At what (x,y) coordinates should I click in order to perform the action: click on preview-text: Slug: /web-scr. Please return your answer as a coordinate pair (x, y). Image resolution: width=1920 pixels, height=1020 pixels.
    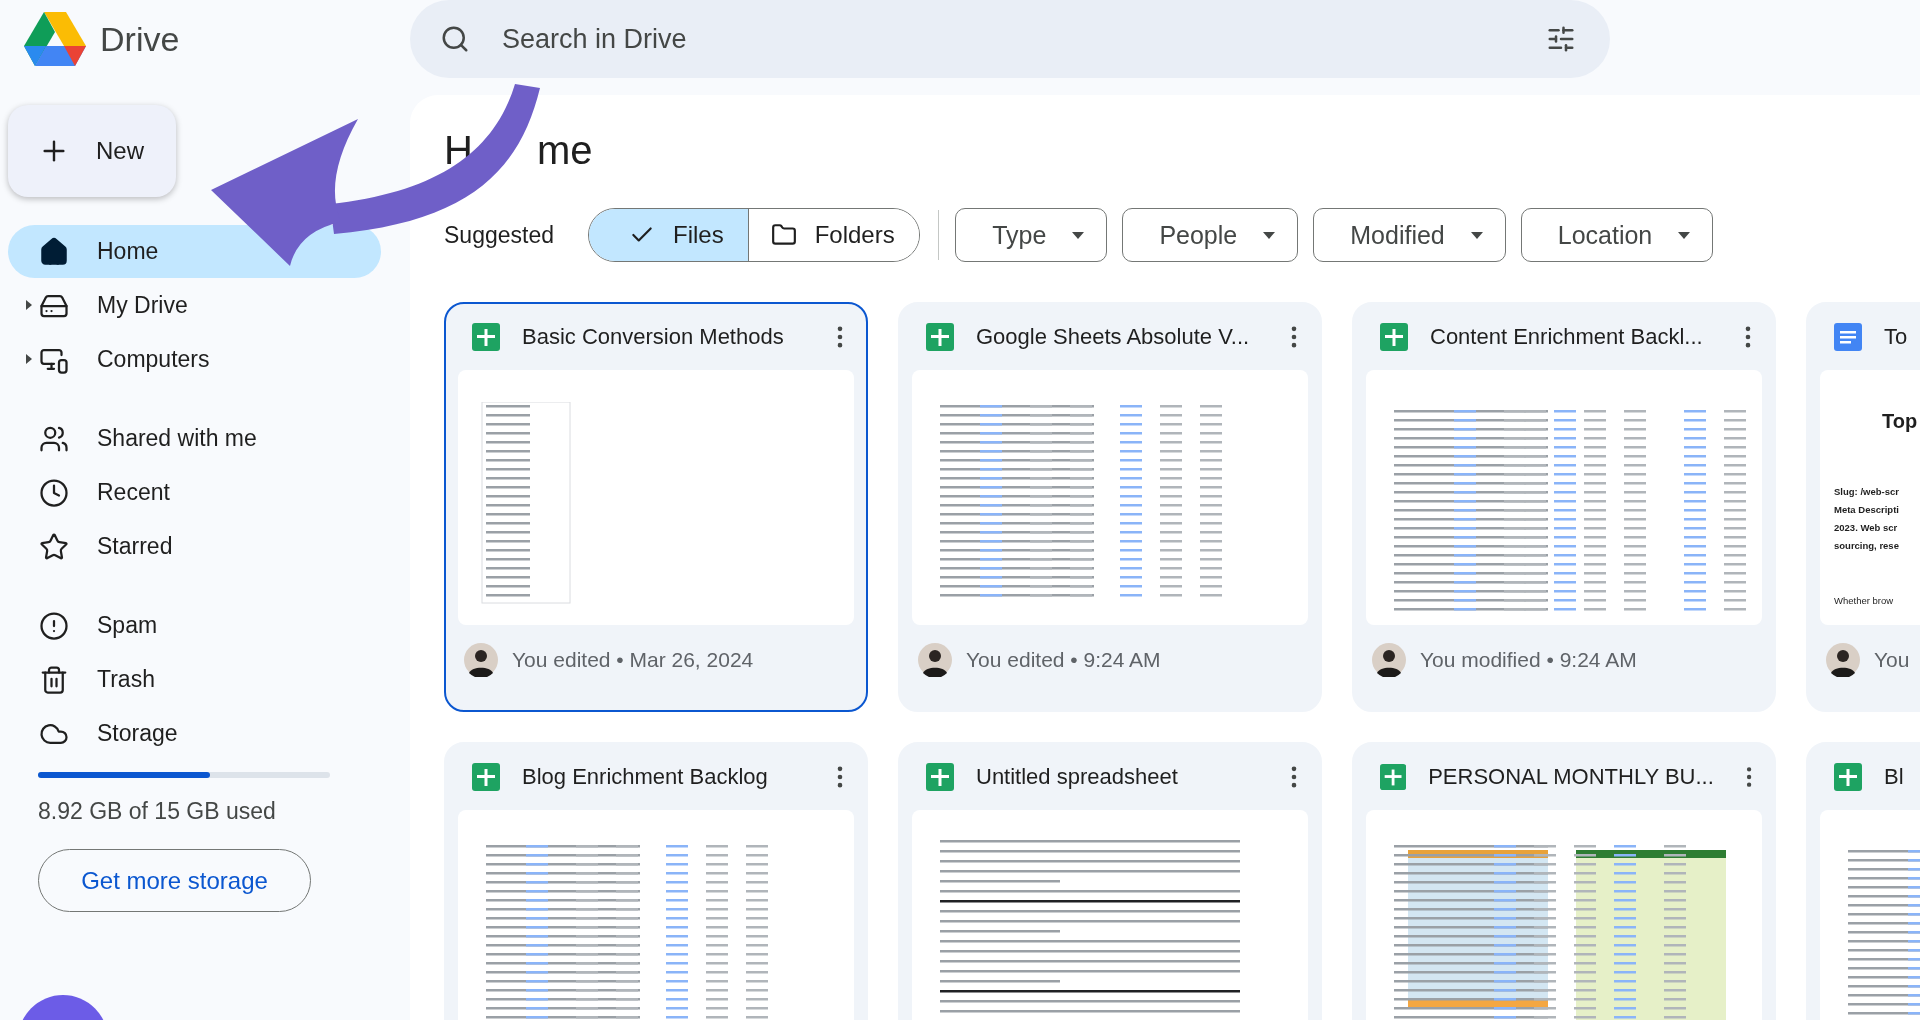
    Looking at the image, I should click on (1866, 492).